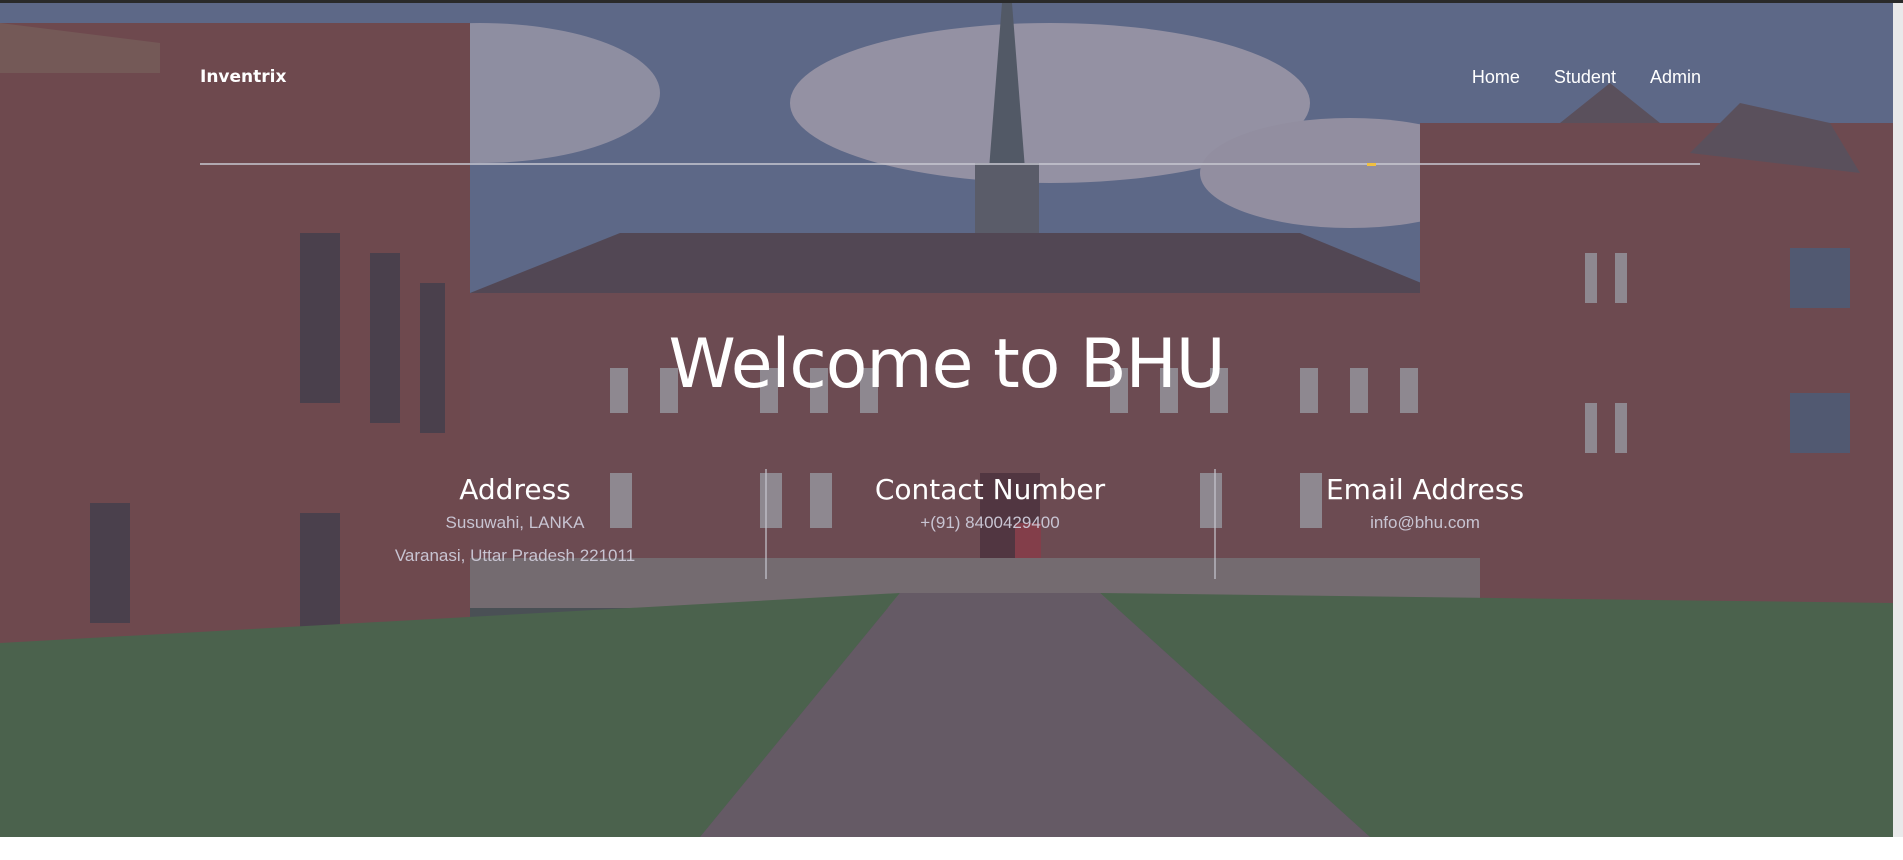 Image resolution: width=1903 pixels, height=860 pixels. What do you see at coordinates (946, 364) in the screenshot?
I see `welcome-heading: Welcome to BHU` at bounding box center [946, 364].